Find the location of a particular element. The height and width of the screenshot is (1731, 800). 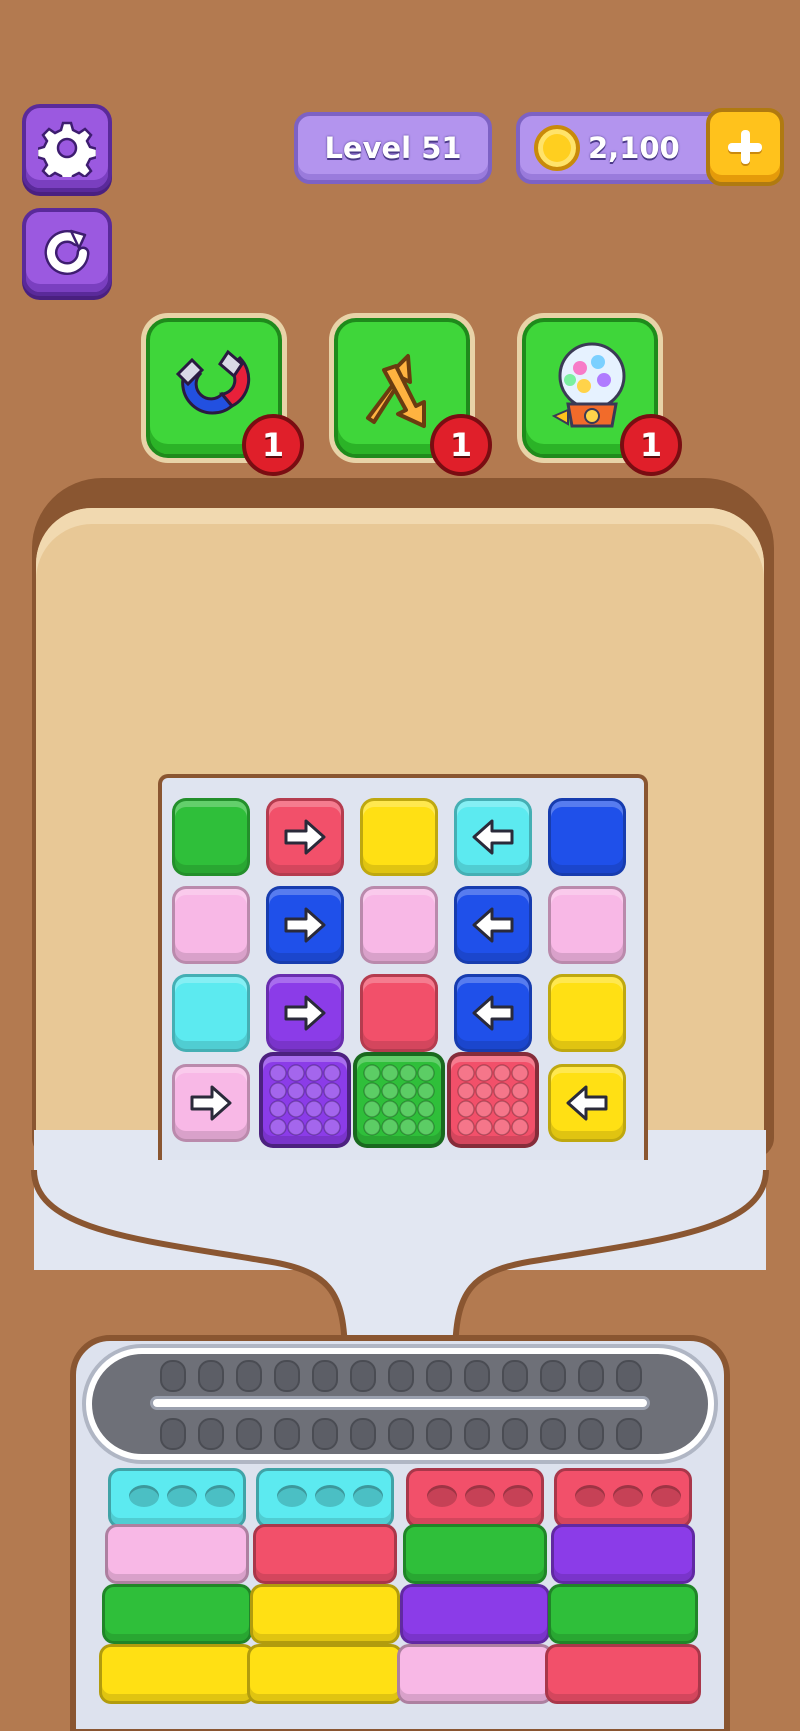

magnet-icon is located at coordinates (213, 382).